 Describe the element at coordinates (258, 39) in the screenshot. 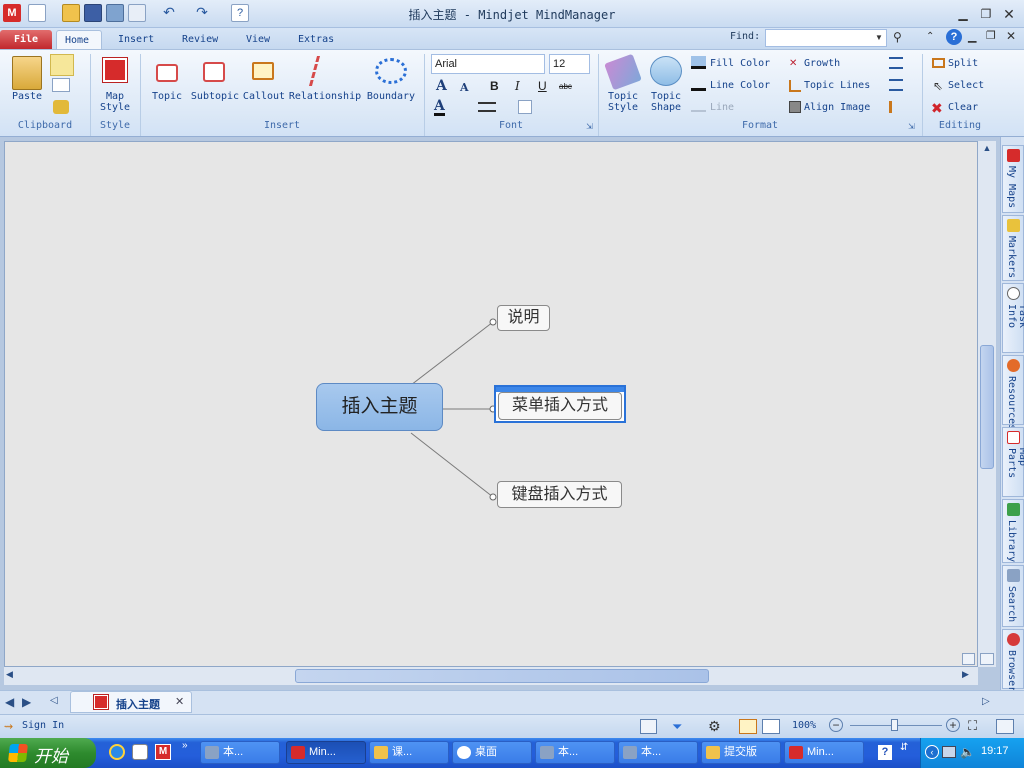

I see `tab-view: View` at that location.